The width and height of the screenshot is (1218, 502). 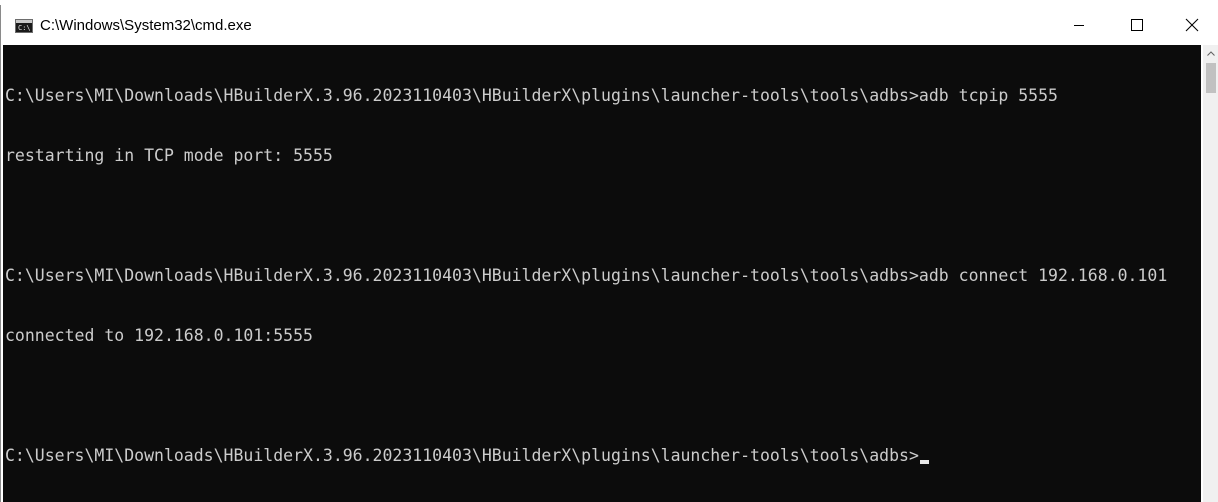 I want to click on close-button, so click(x=1191, y=25).